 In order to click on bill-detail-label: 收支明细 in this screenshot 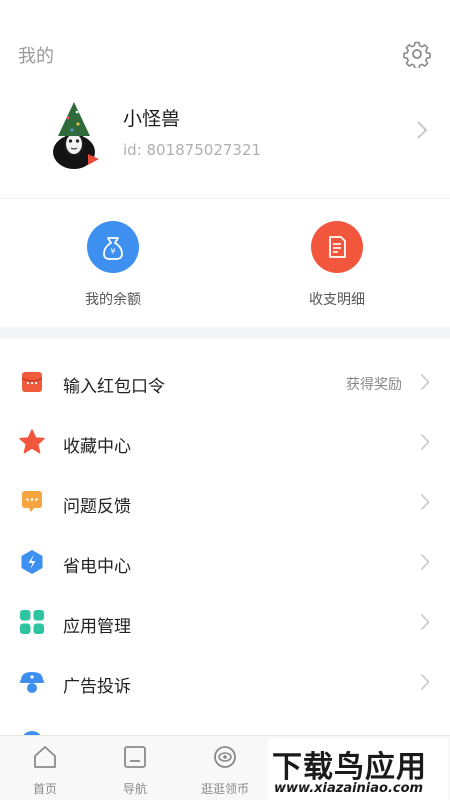, I will do `click(337, 300)`.